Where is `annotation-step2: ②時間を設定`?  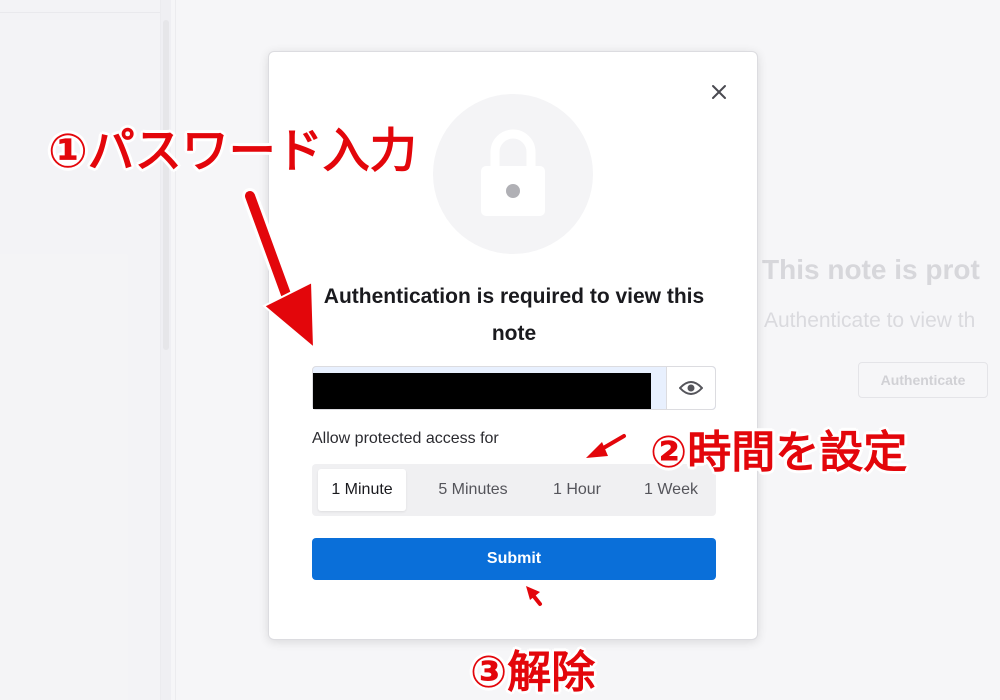 annotation-step2: ②時間を設定 is located at coordinates (779, 452).